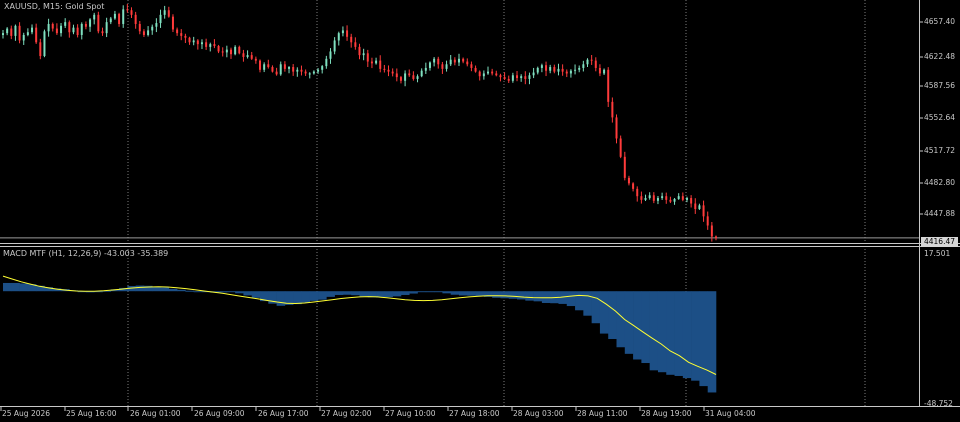 The height and width of the screenshot is (422, 960). Describe the element at coordinates (730, 413) in the screenshot. I see `time-label: 31 Aug 04:00` at that location.